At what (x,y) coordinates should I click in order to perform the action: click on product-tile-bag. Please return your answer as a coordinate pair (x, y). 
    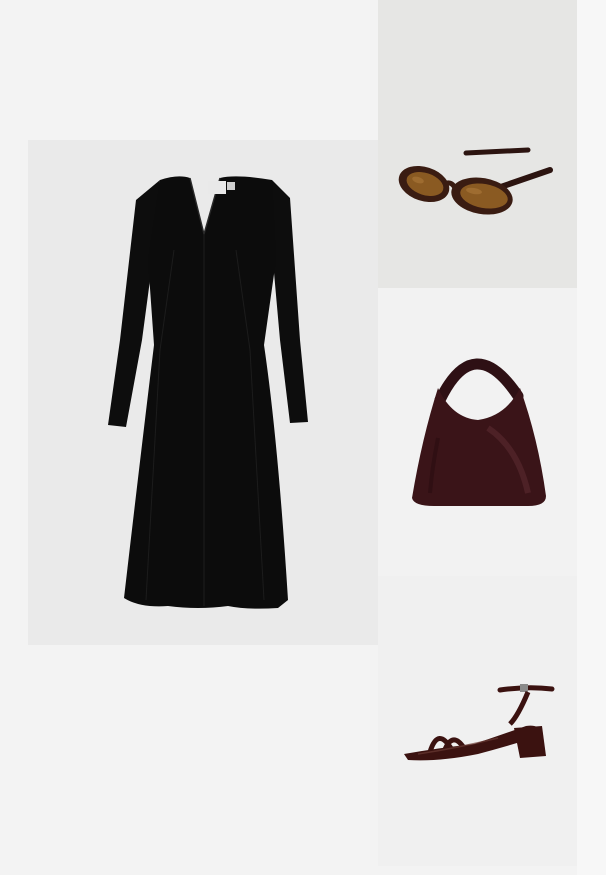
    Looking at the image, I should click on (477, 432).